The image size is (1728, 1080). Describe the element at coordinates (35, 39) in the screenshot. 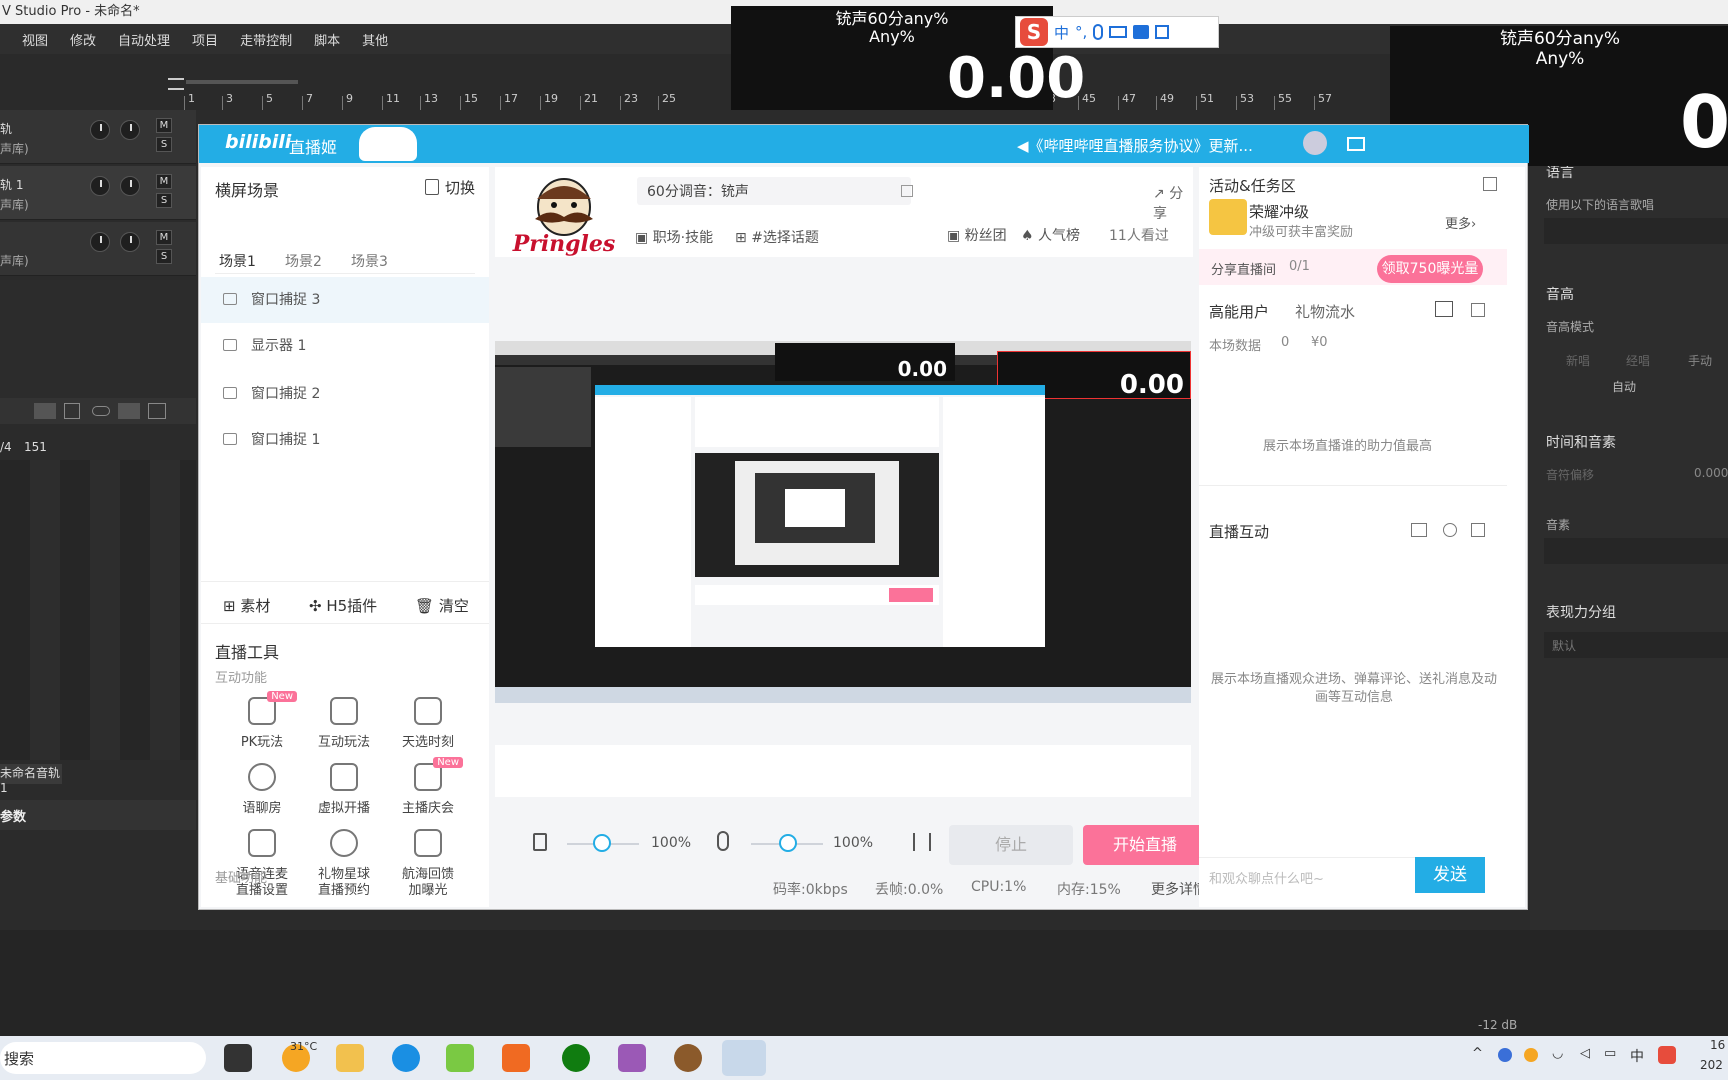

I see `daw-menu-item: 视图` at that location.